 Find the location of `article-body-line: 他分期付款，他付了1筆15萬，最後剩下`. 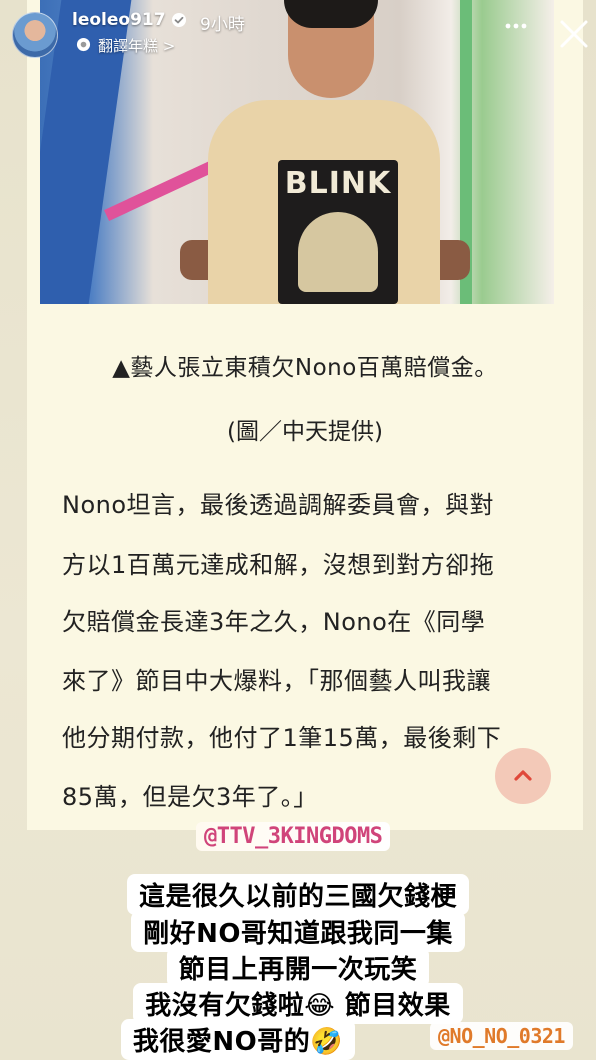

article-body-line: 他分期付款，他付了1筆15萬，最後剩下 is located at coordinates (282, 738).